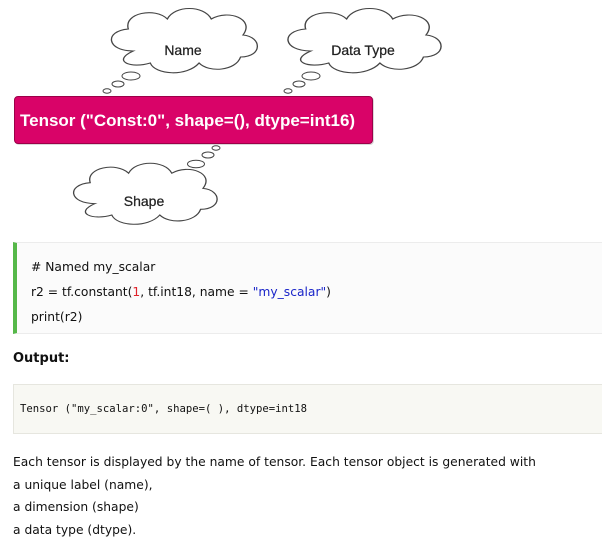 This screenshot has height=542, width=602. I want to click on code-string-literal: "my_scalar", so click(289, 292).